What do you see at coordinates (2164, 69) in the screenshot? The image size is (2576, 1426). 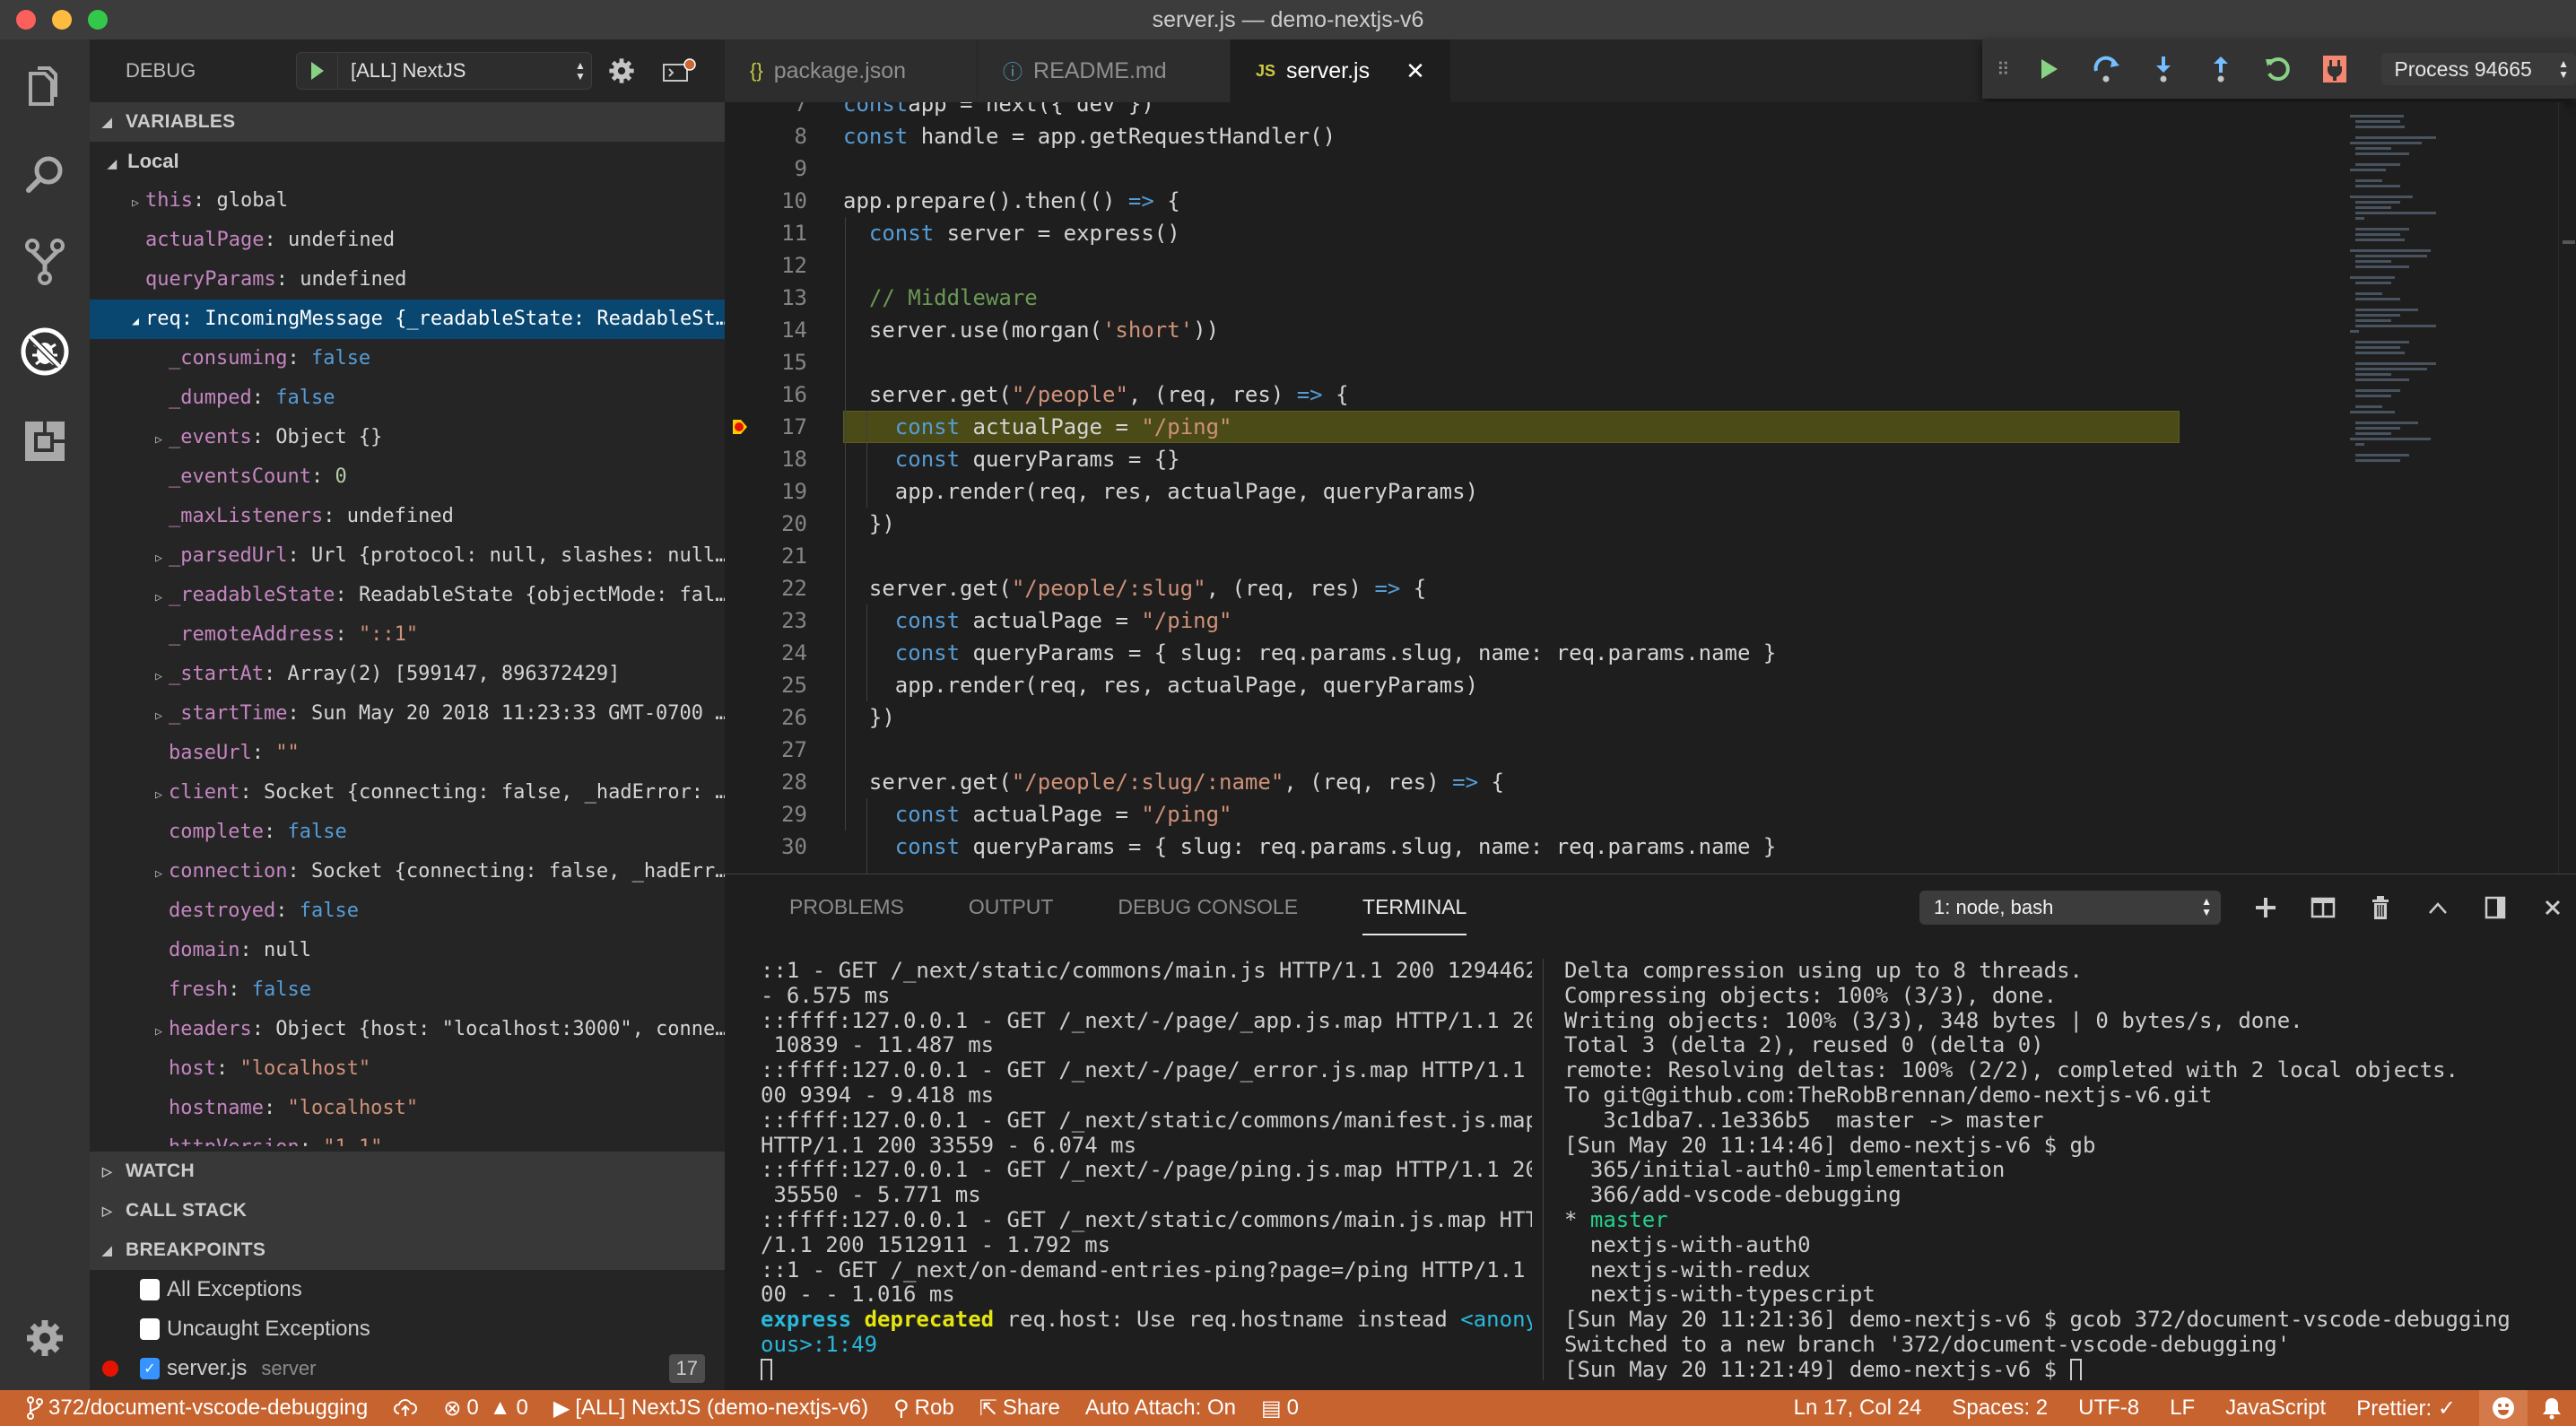 I see `step-into-button` at bounding box center [2164, 69].